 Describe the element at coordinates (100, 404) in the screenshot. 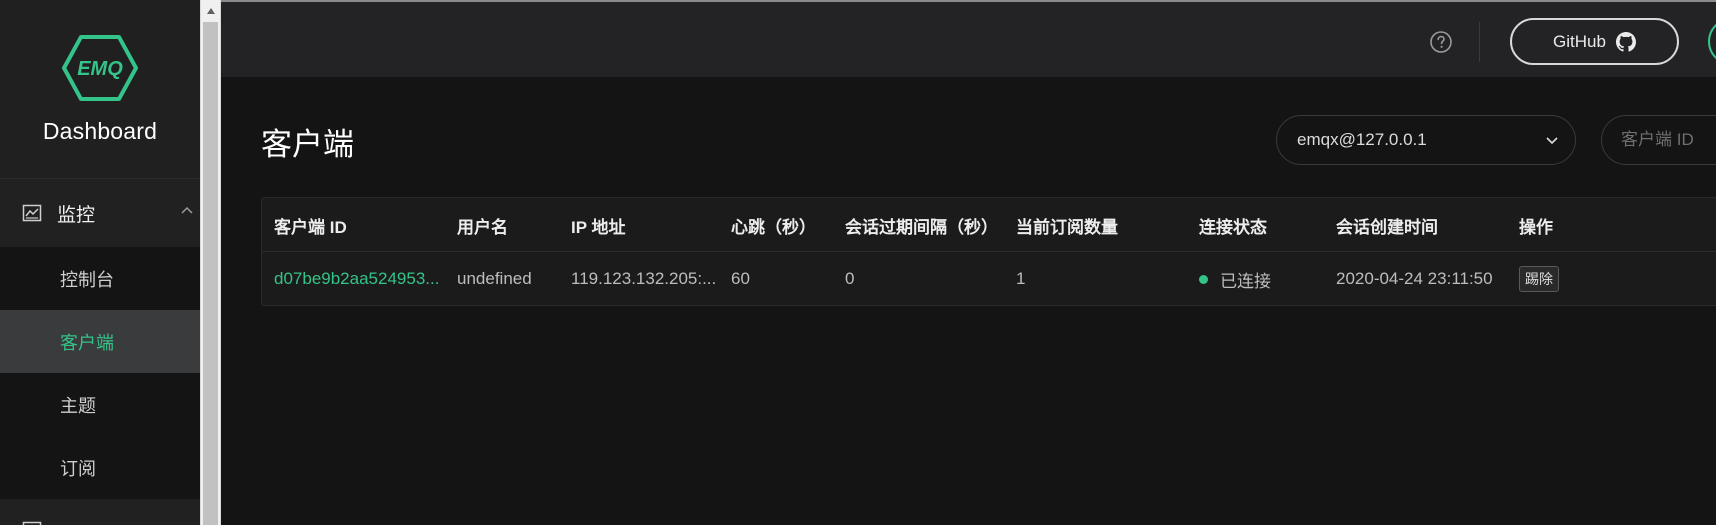

I see `sidebar-item-topics: 主题` at that location.